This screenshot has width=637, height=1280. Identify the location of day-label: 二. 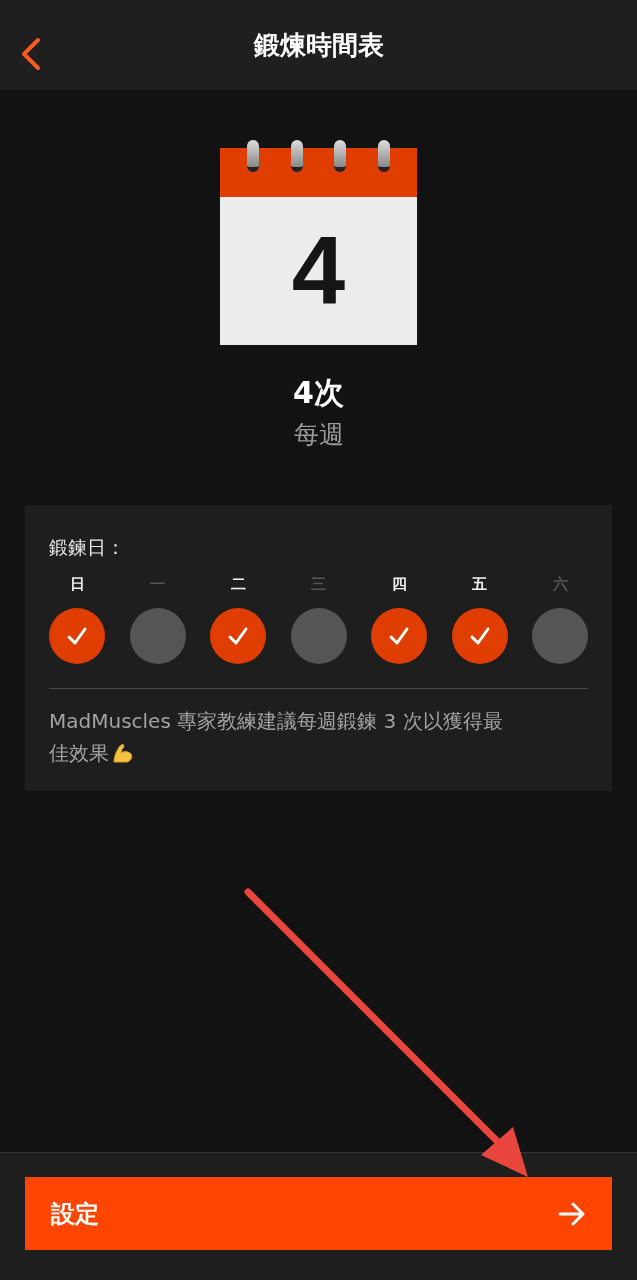
(238, 584).